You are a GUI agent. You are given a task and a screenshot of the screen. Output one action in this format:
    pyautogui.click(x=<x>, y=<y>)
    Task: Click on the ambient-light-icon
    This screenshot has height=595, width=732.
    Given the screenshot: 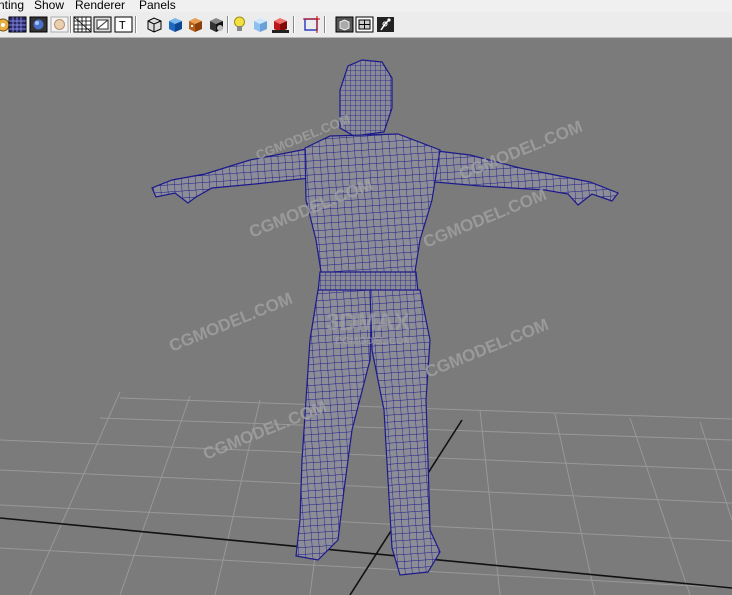 What is the action you would take?
    pyautogui.click(x=260, y=24)
    